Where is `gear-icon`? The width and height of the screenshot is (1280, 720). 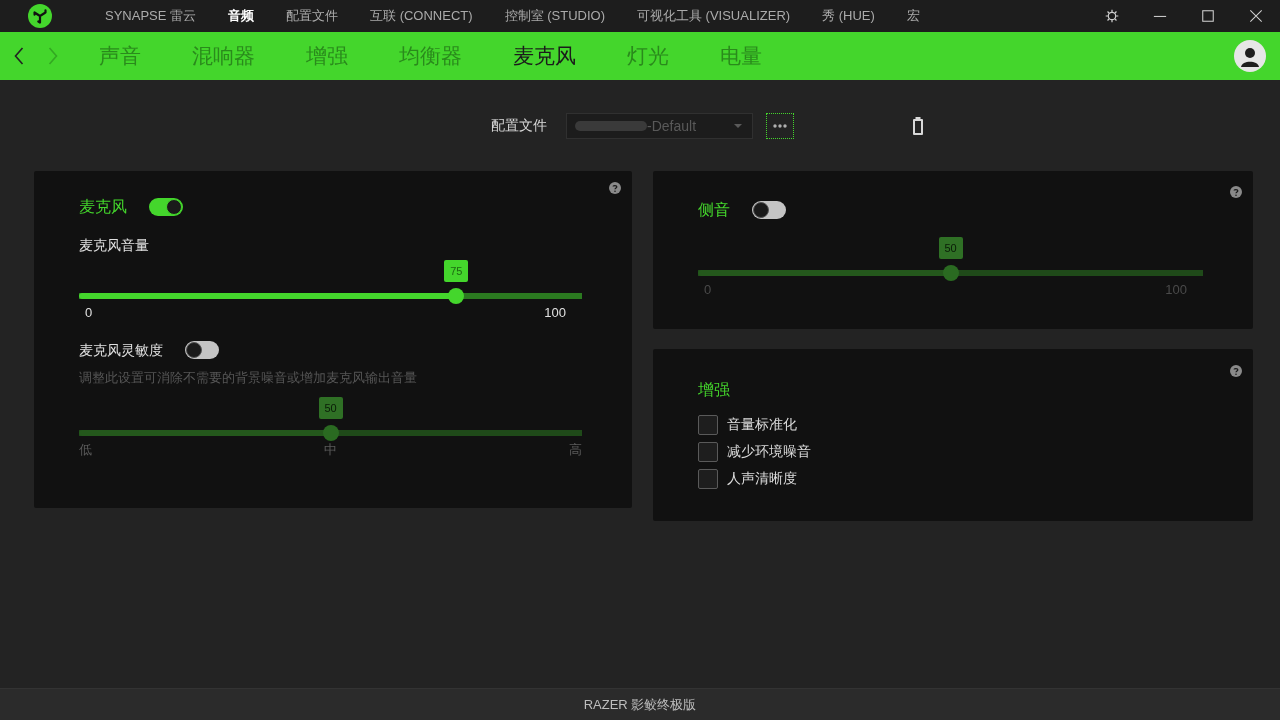 gear-icon is located at coordinates (1112, 16).